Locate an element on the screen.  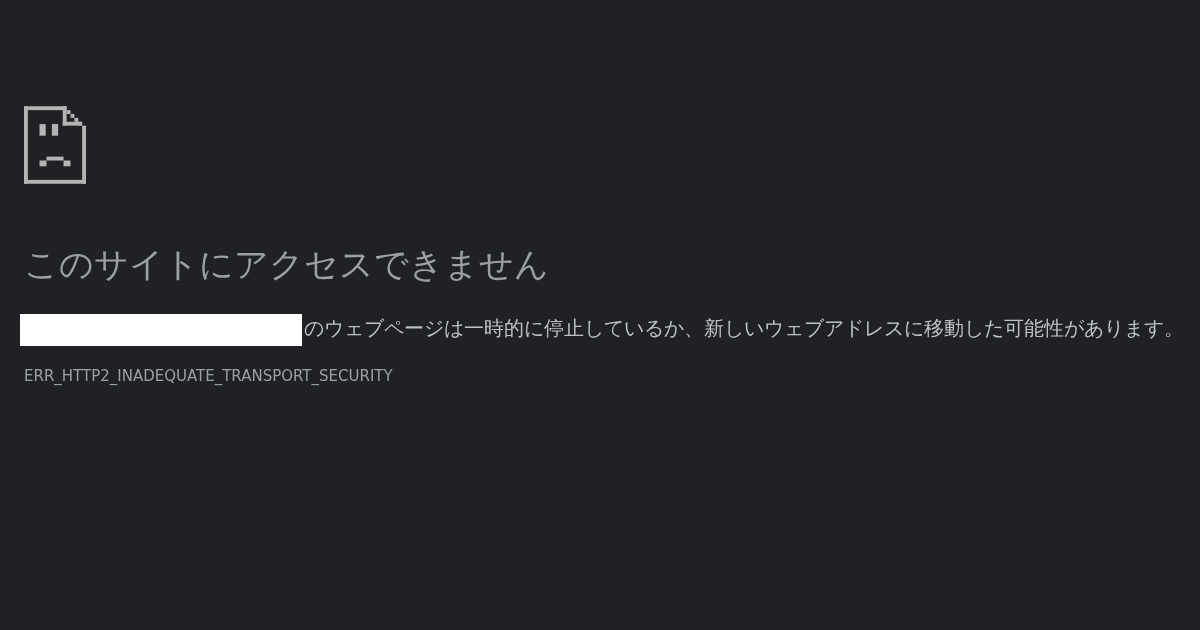
error-message: のウェブページは一時的に停止しているか、新しいウェブアドレスに移動した可能性があります。 is located at coordinates (744, 328).